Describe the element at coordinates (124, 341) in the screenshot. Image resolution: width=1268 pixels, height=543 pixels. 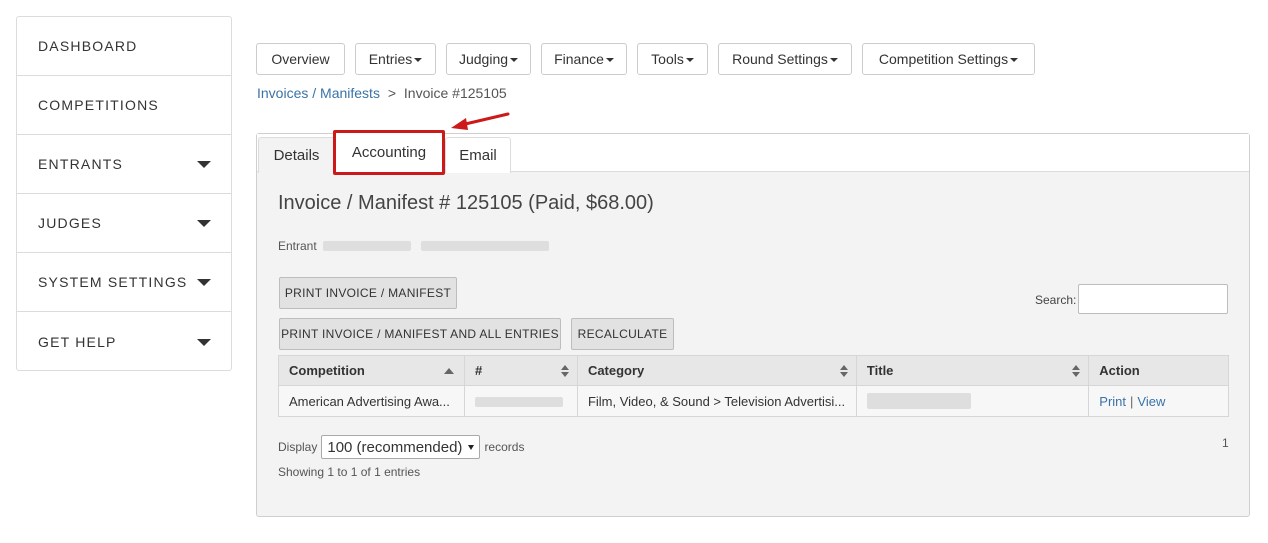
I see `sidebar-item-get-help: GET HELP` at that location.